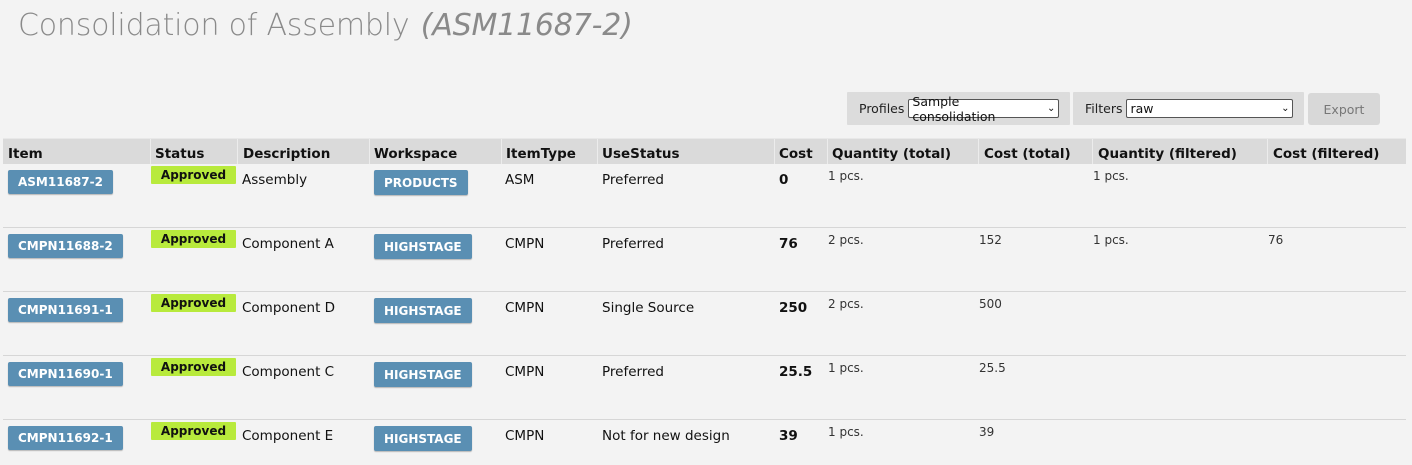 The image size is (1412, 465). I want to click on cost-total-cell: 39, so click(987, 432).